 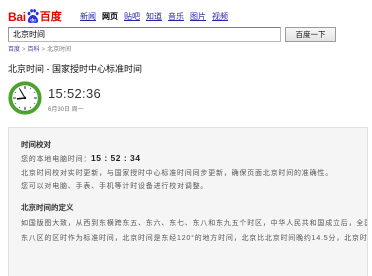 I want to click on breadcrumb-item-baidu: 百度, so click(x=14, y=50).